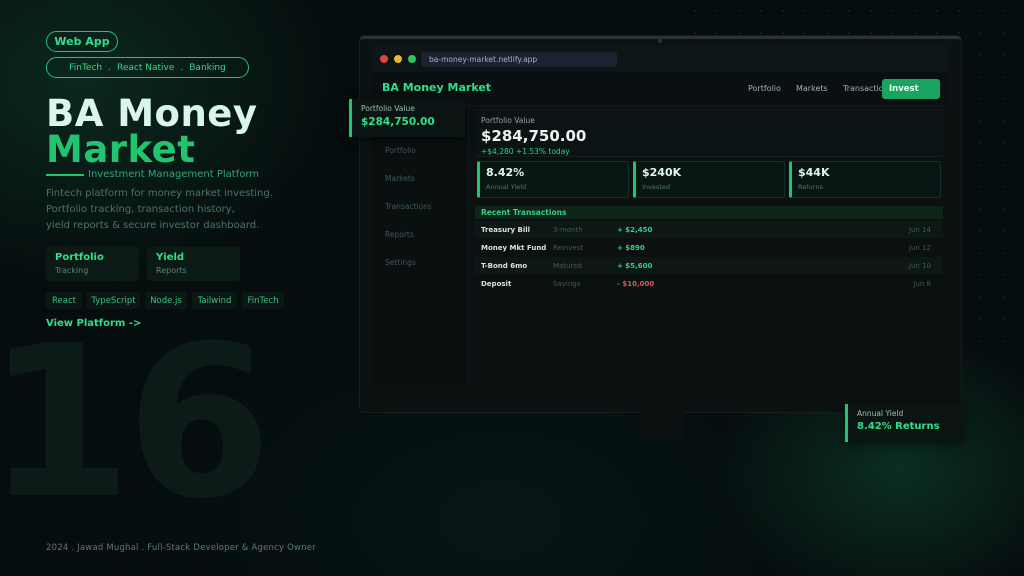 Image resolution: width=1024 pixels, height=576 pixels. I want to click on monitor-stand, so click(662, 426).